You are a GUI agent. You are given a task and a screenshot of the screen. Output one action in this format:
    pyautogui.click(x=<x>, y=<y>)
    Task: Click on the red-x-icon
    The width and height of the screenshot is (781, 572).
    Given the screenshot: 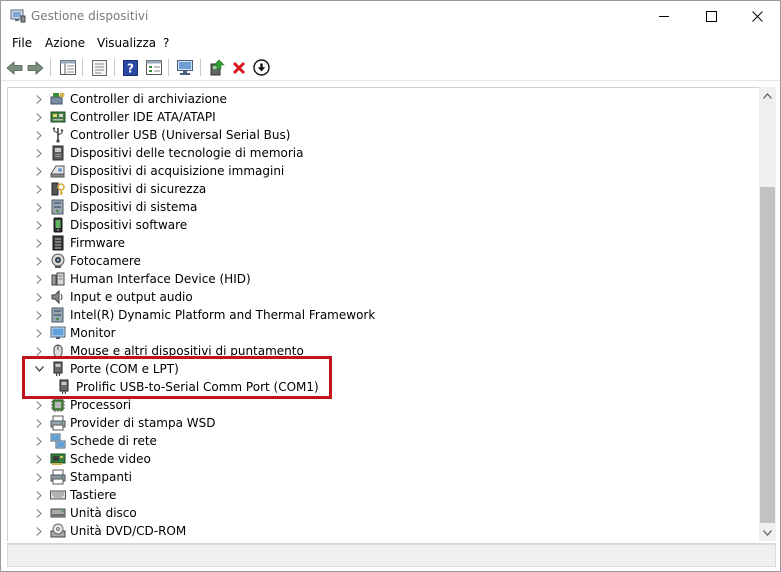 What is the action you would take?
    pyautogui.click(x=238, y=67)
    